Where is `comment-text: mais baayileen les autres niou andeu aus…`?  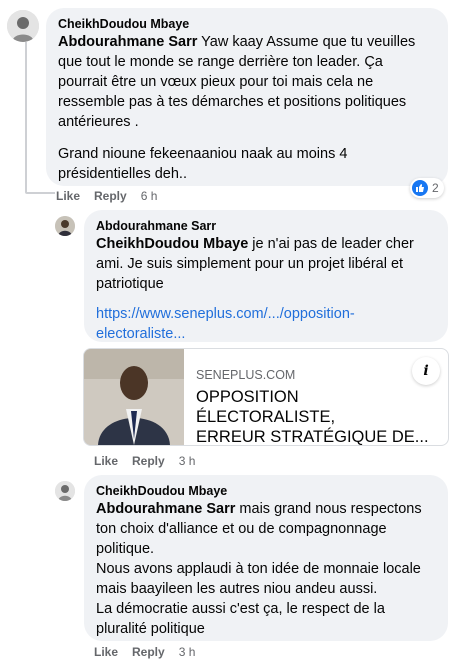 comment-text: mais baayileen les autres niou andeu aus… is located at coordinates (237, 589).